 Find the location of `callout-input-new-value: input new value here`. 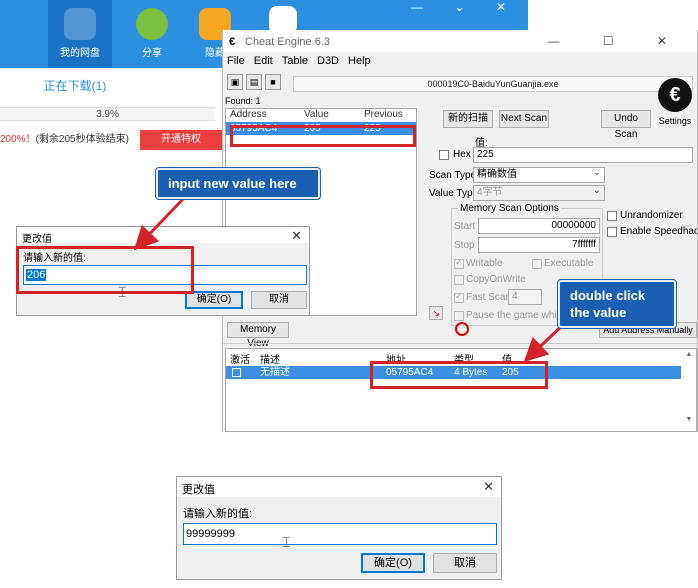

callout-input-new-value: input new value here is located at coordinates (238, 183).